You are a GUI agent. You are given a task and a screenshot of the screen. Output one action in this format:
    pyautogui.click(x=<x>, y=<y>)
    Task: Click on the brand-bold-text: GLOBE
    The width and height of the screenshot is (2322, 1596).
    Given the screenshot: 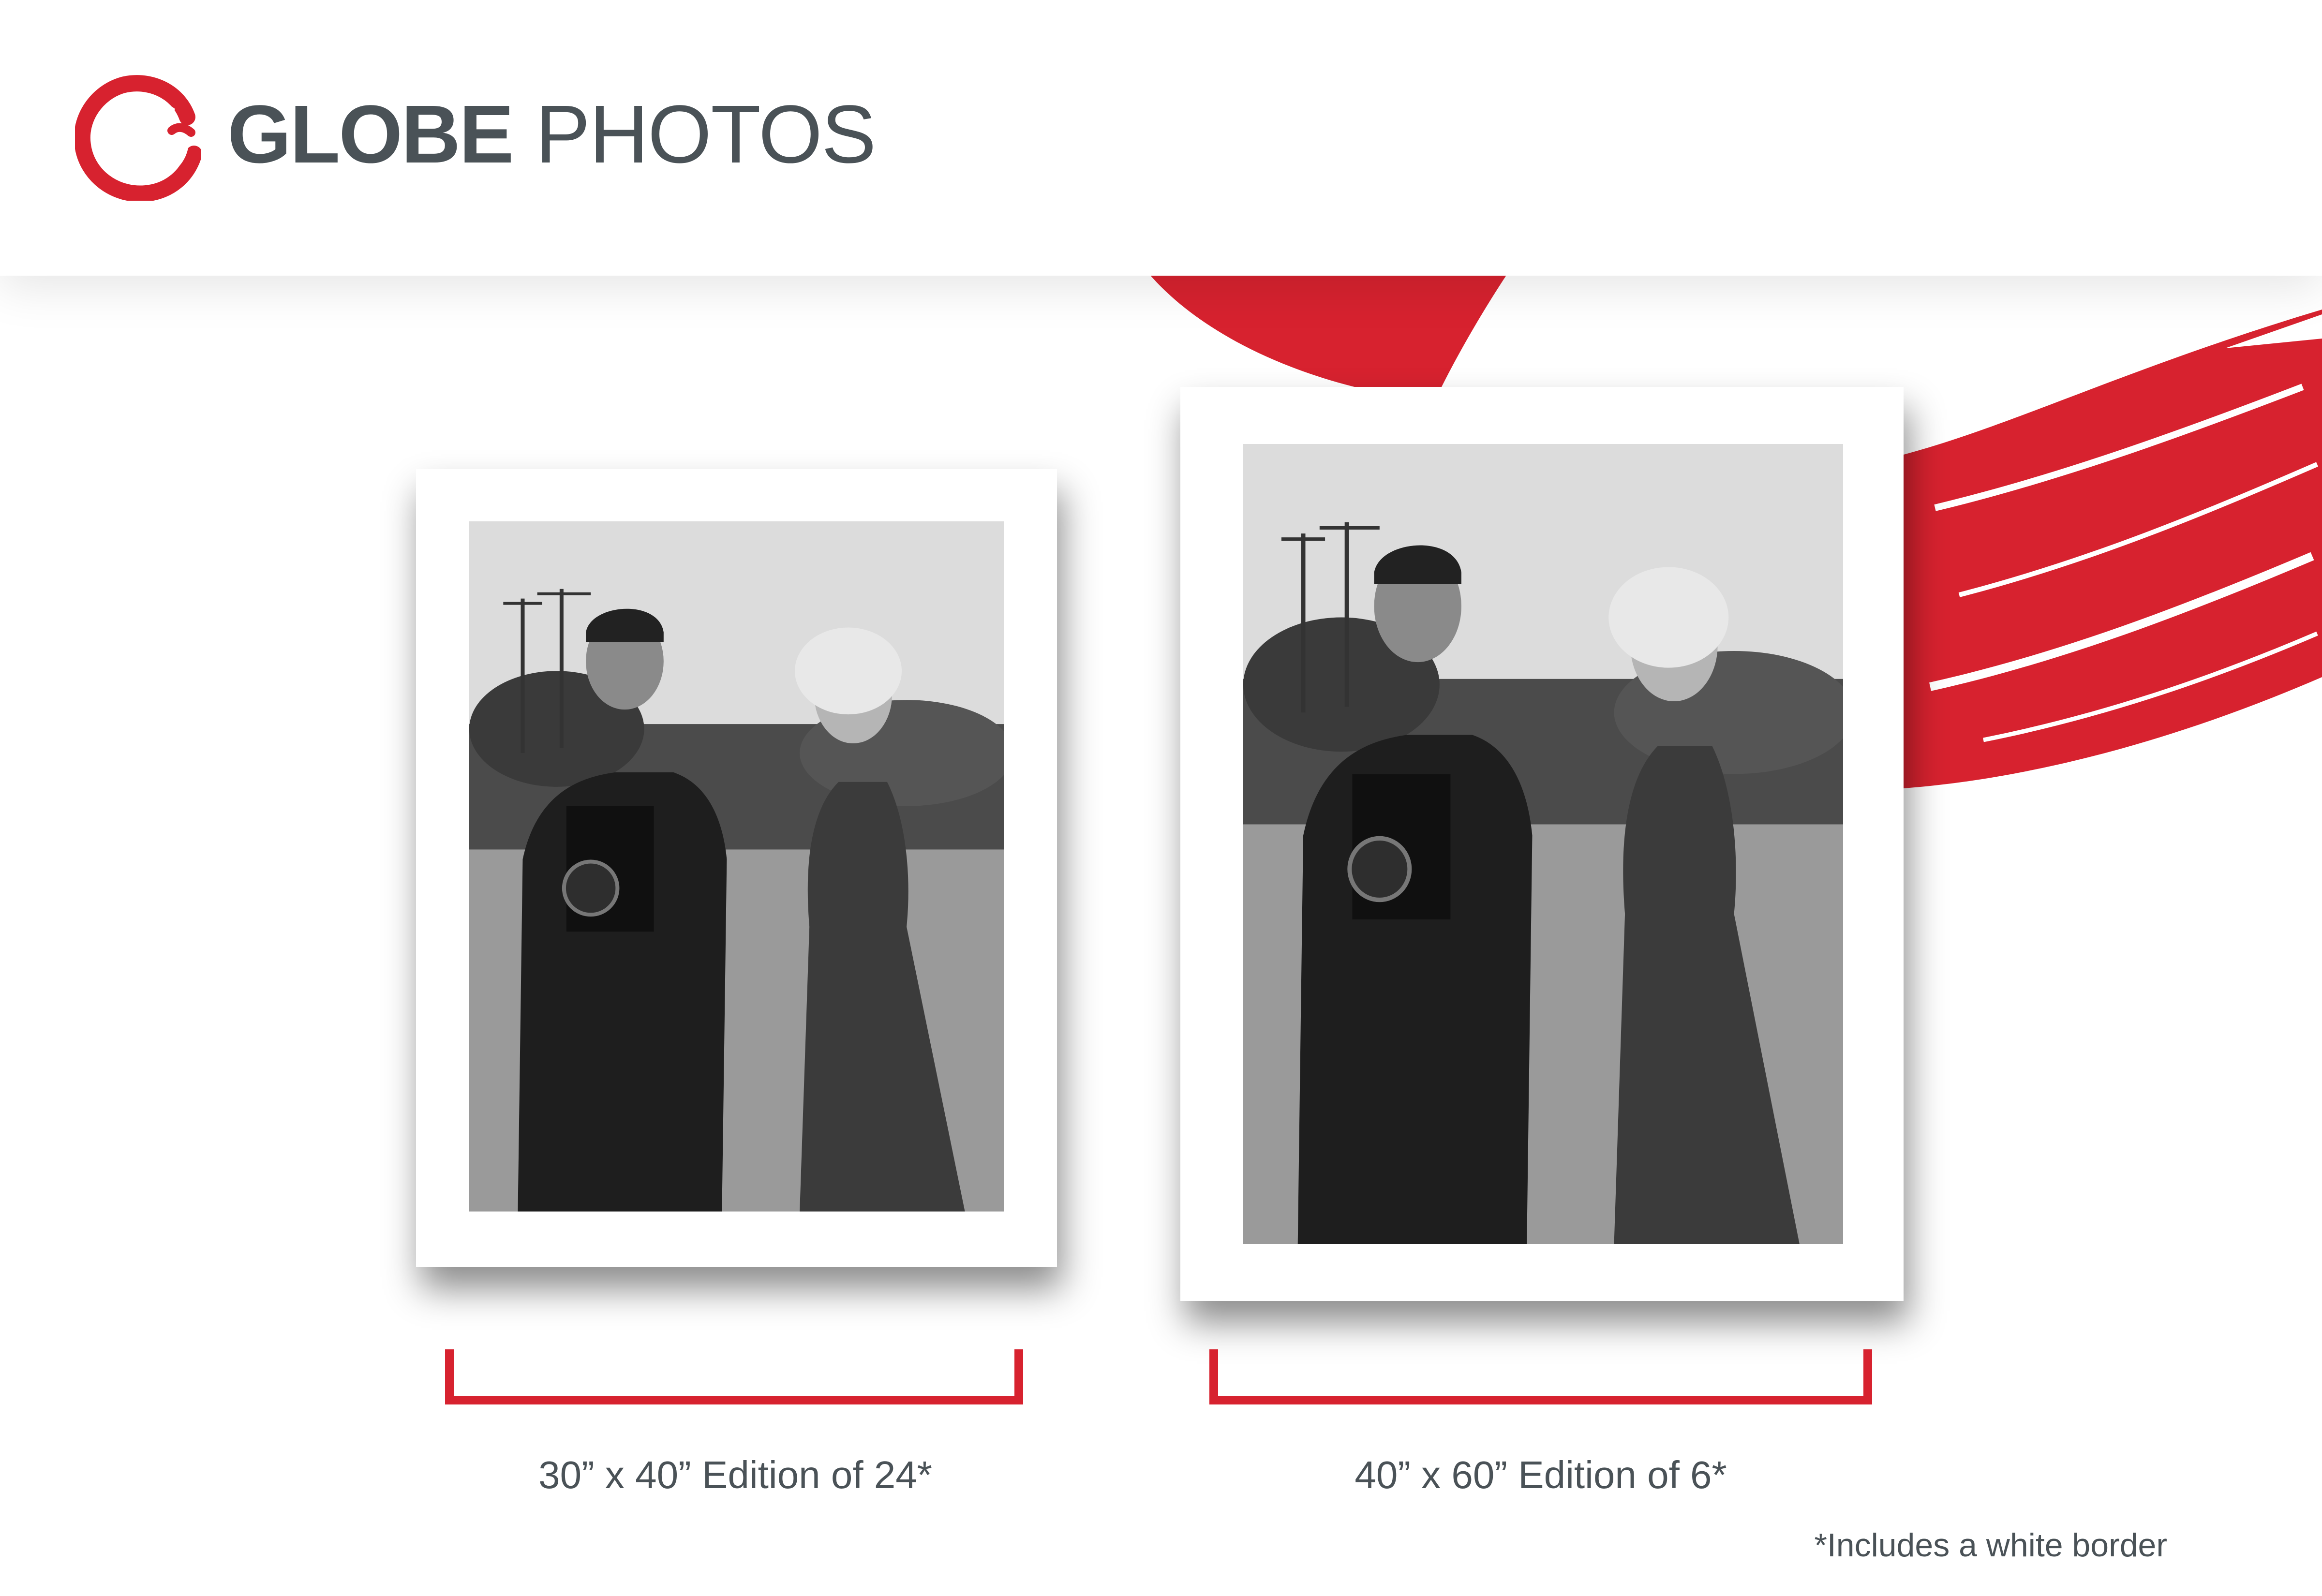 What is the action you would take?
    pyautogui.click(x=370, y=134)
    